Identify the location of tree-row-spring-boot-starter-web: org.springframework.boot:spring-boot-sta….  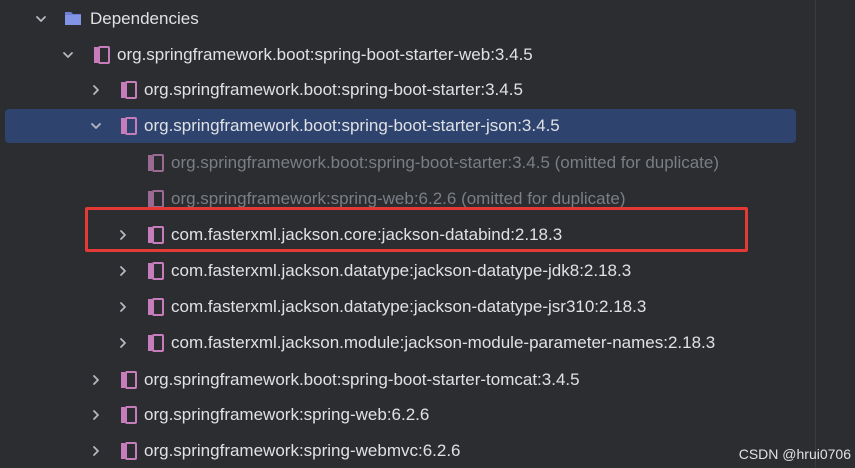
(410, 55).